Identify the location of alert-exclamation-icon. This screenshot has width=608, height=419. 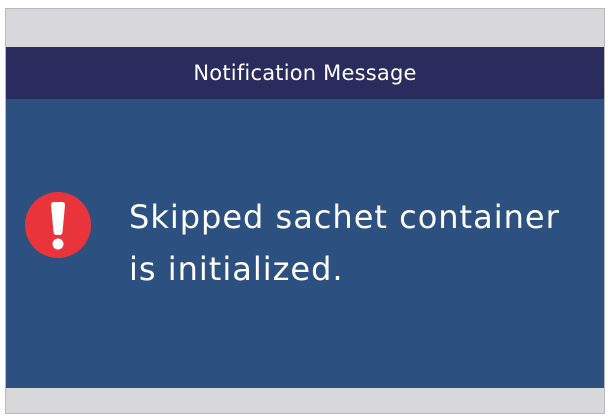
(58, 225).